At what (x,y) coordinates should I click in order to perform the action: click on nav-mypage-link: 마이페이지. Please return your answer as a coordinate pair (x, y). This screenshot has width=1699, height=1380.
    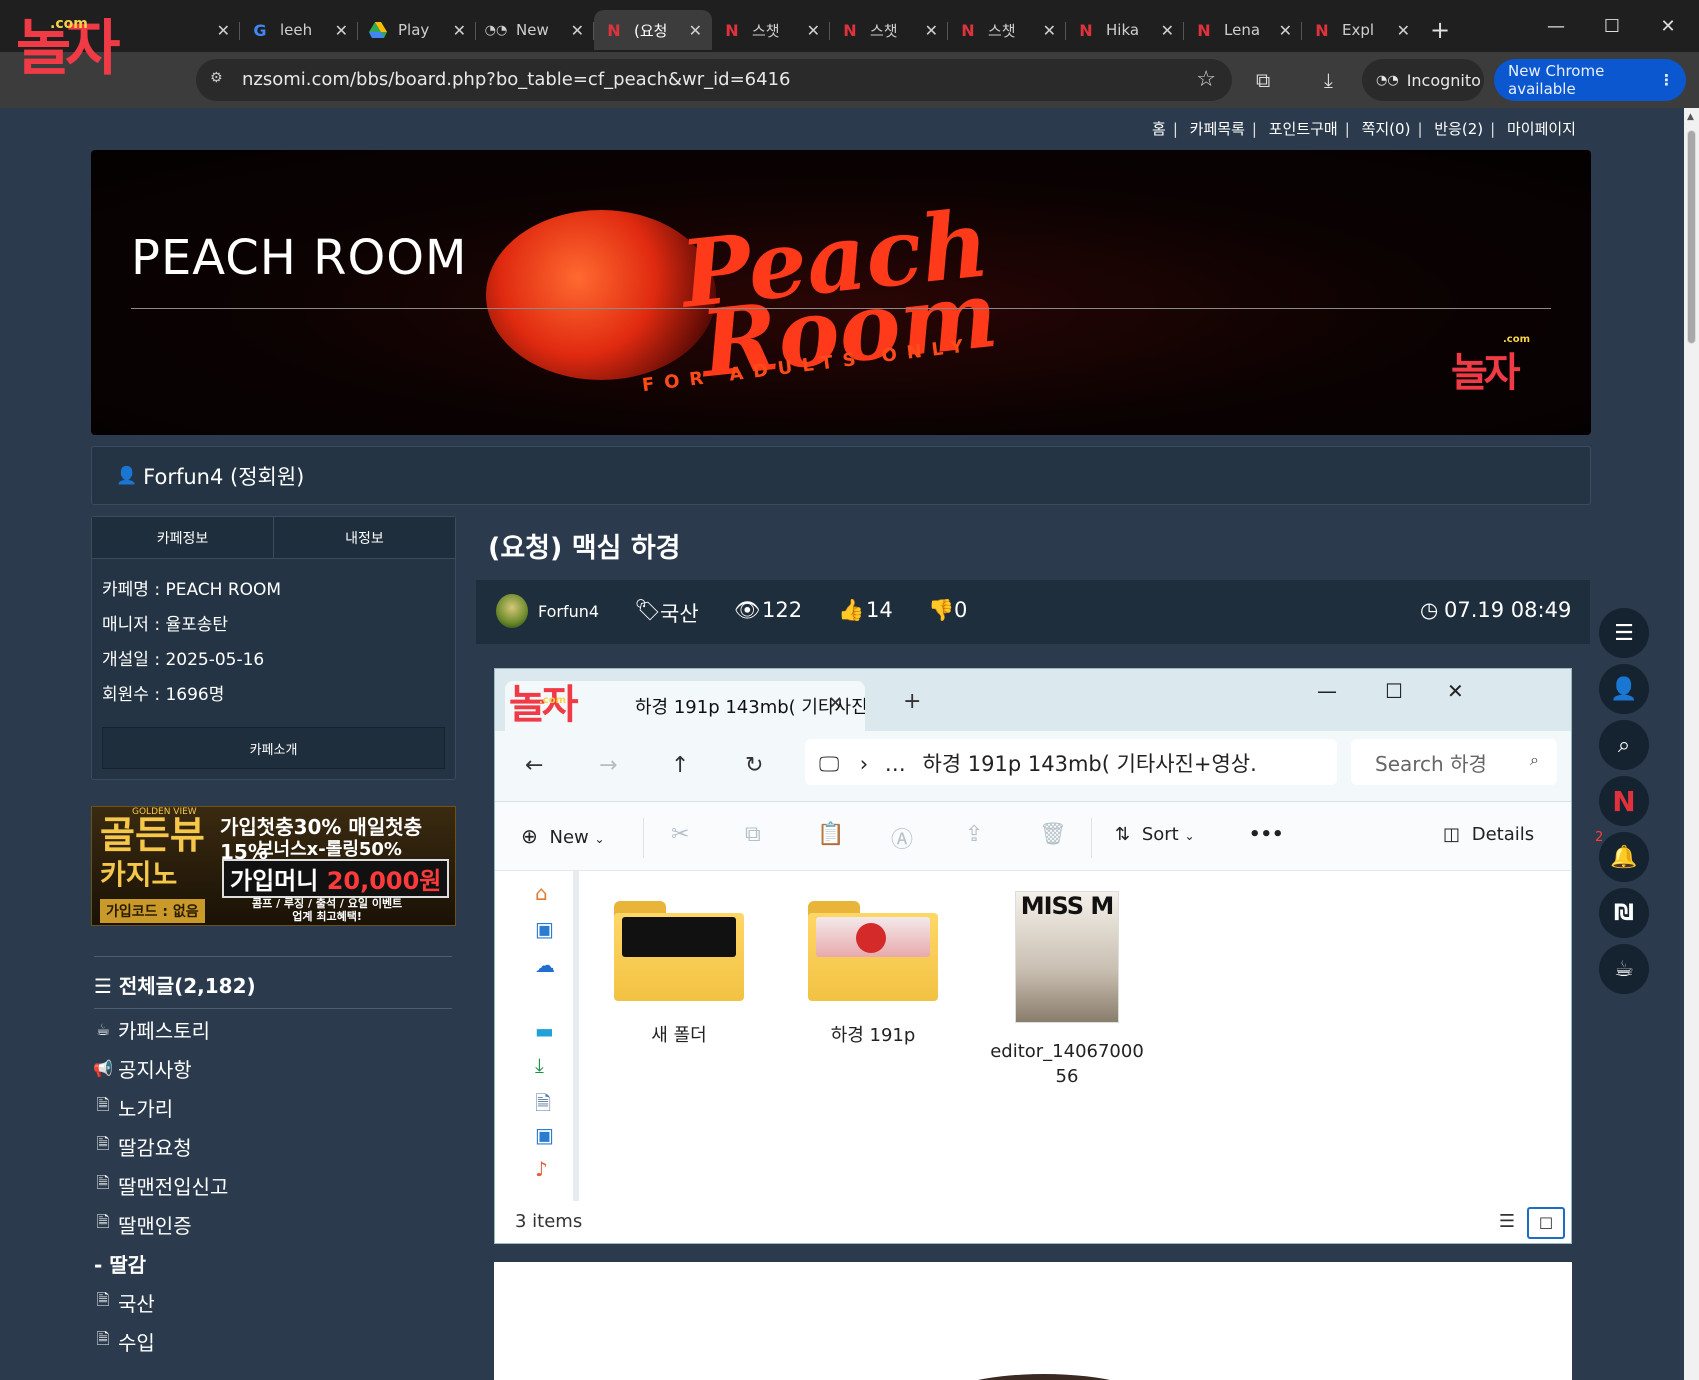
    Looking at the image, I should click on (1541, 129).